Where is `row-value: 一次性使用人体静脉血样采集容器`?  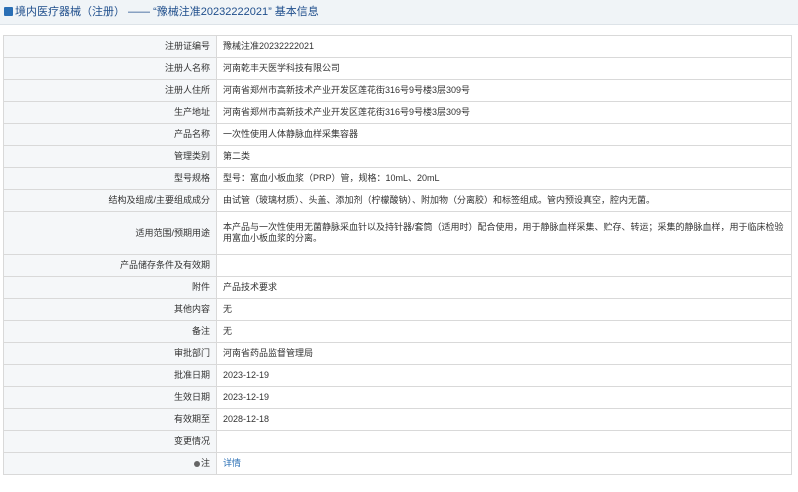
row-value: 一次性使用人体静脉血样采集容器 is located at coordinates (504, 134).